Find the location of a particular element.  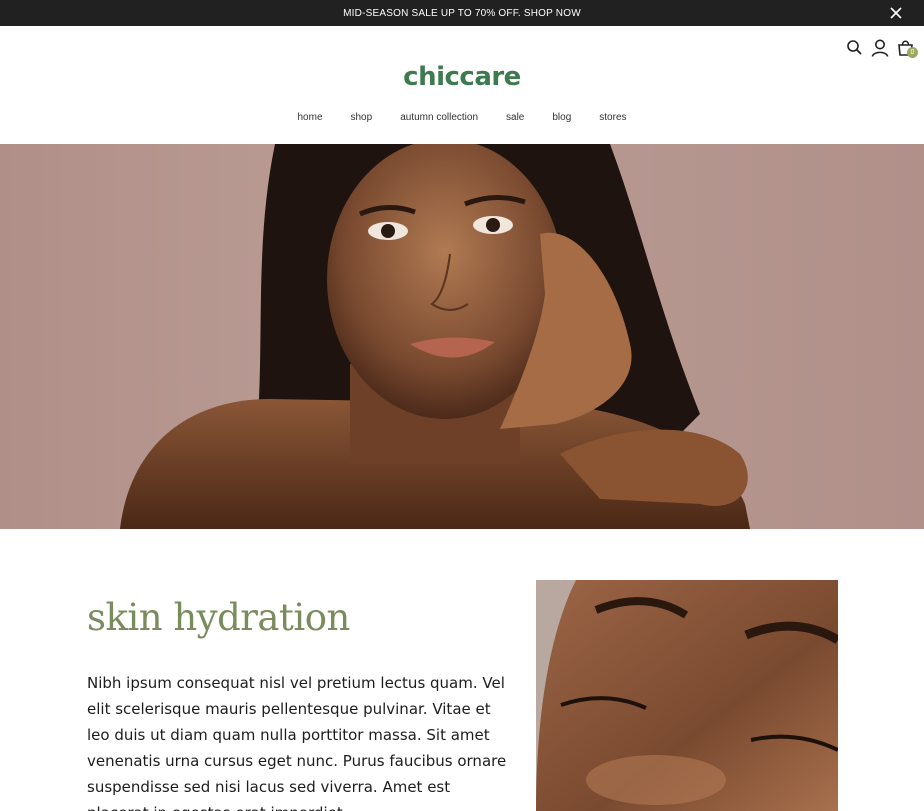

user-icon is located at coordinates (880, 48).